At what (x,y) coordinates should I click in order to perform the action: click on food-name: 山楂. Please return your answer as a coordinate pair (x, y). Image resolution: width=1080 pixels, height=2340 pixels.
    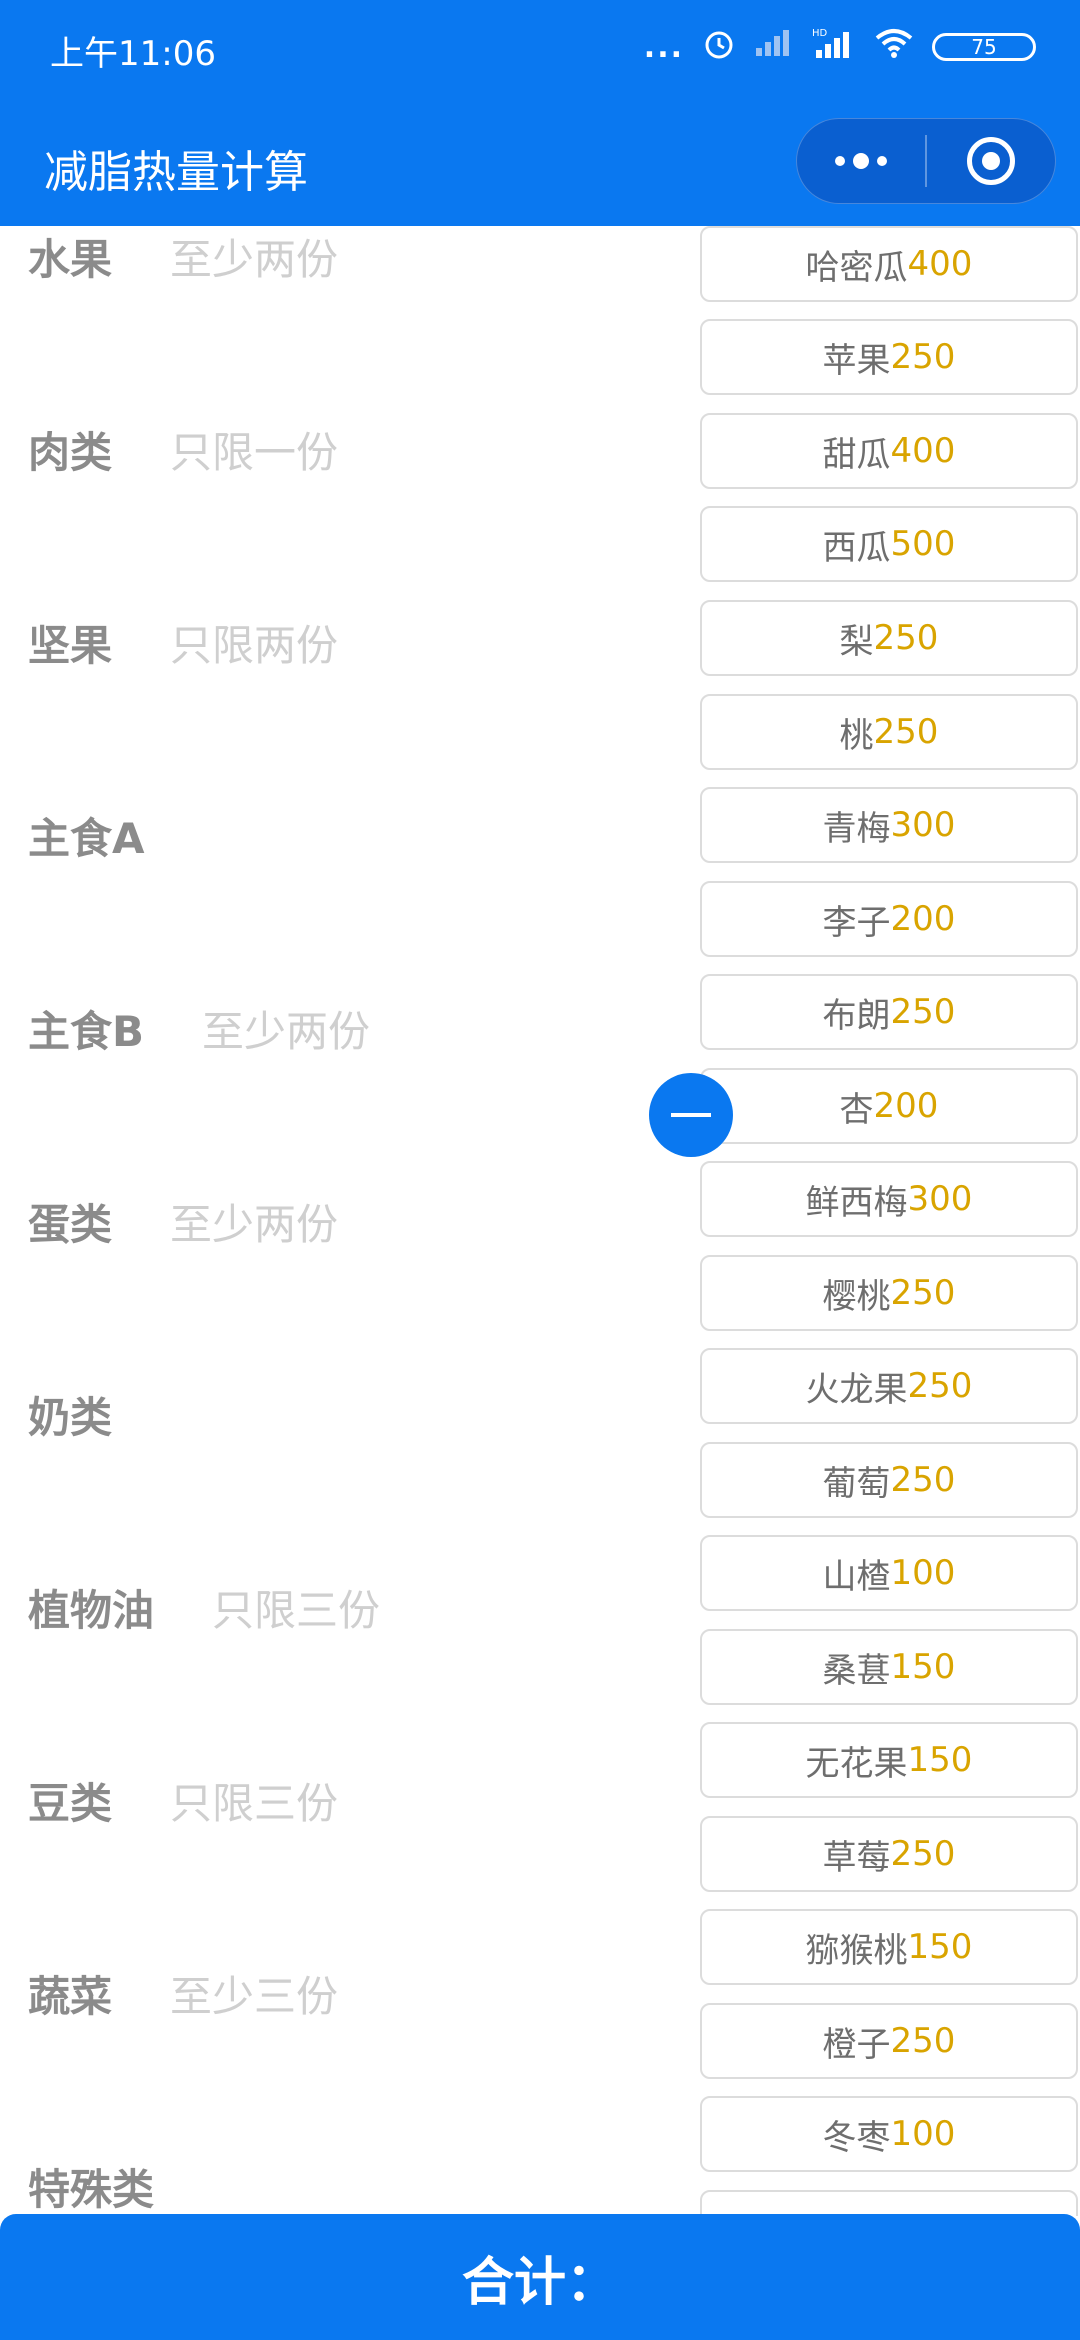
    Looking at the image, I should click on (856, 1576).